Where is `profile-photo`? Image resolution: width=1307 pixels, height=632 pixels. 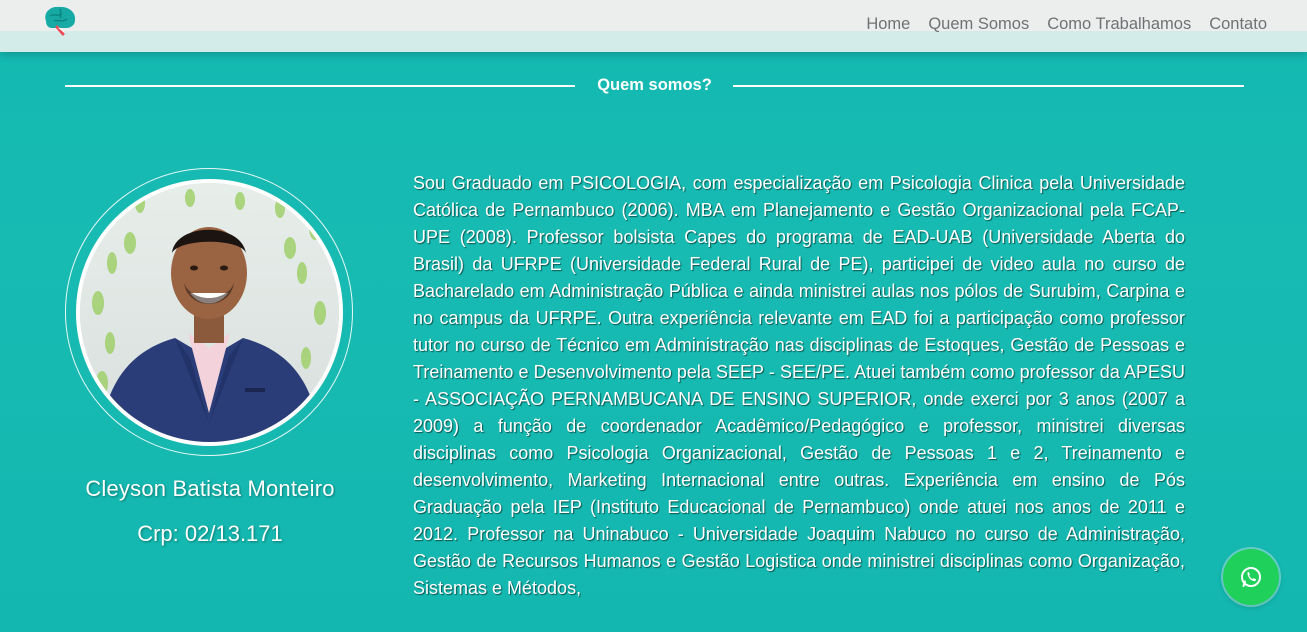
profile-photo is located at coordinates (209, 312).